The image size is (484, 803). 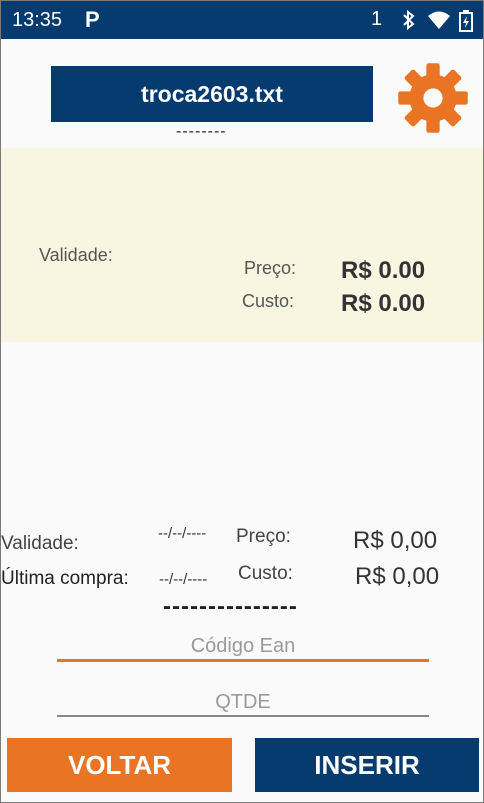 What do you see at coordinates (212, 94) in the screenshot?
I see `file-name-title: troca2603.txt` at bounding box center [212, 94].